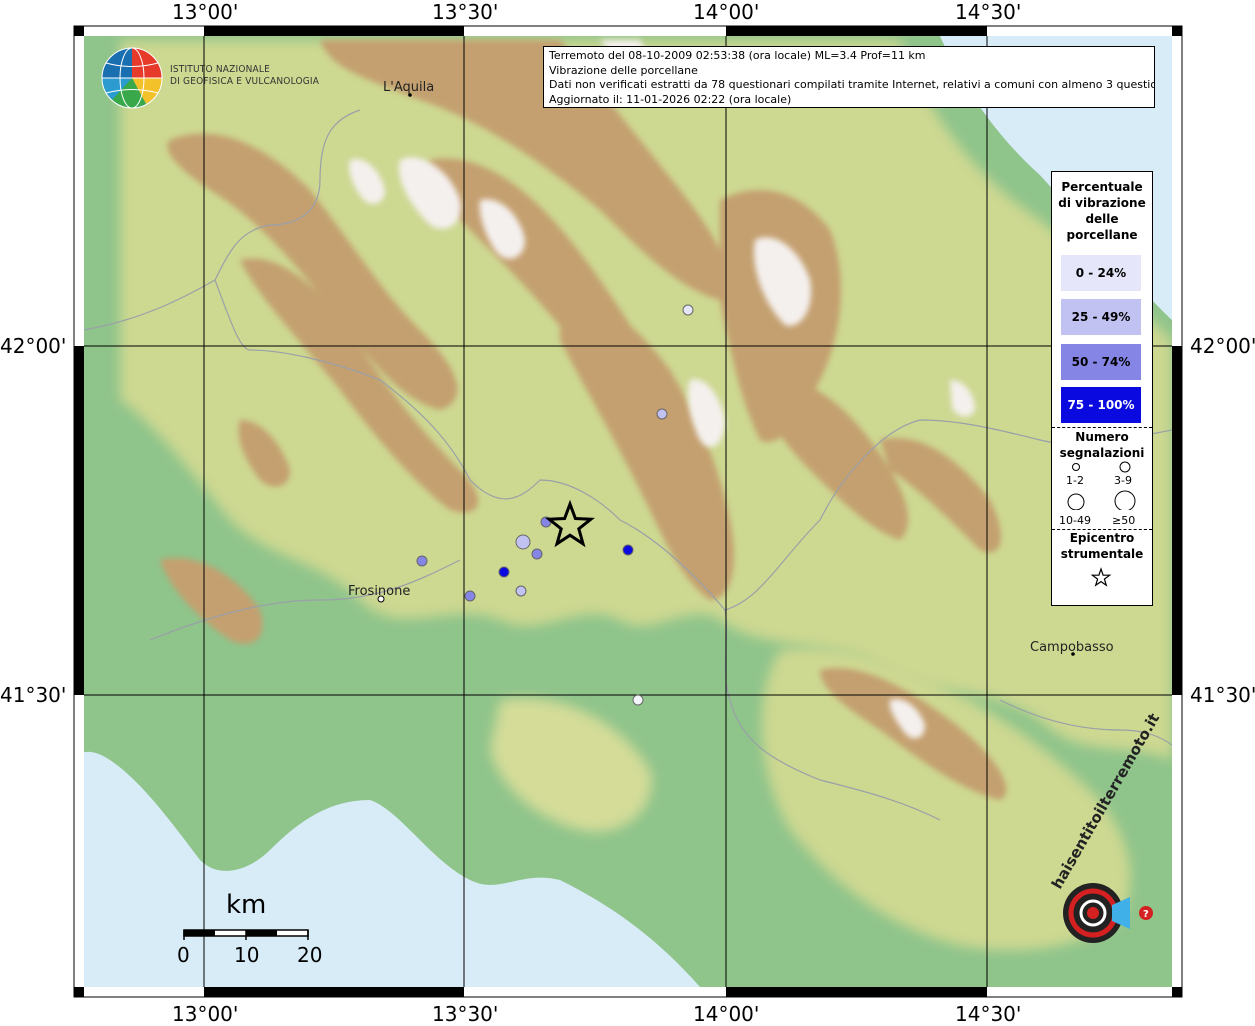  I want to click on legend-count-title-line2: segnalazioni, so click(1102, 453).